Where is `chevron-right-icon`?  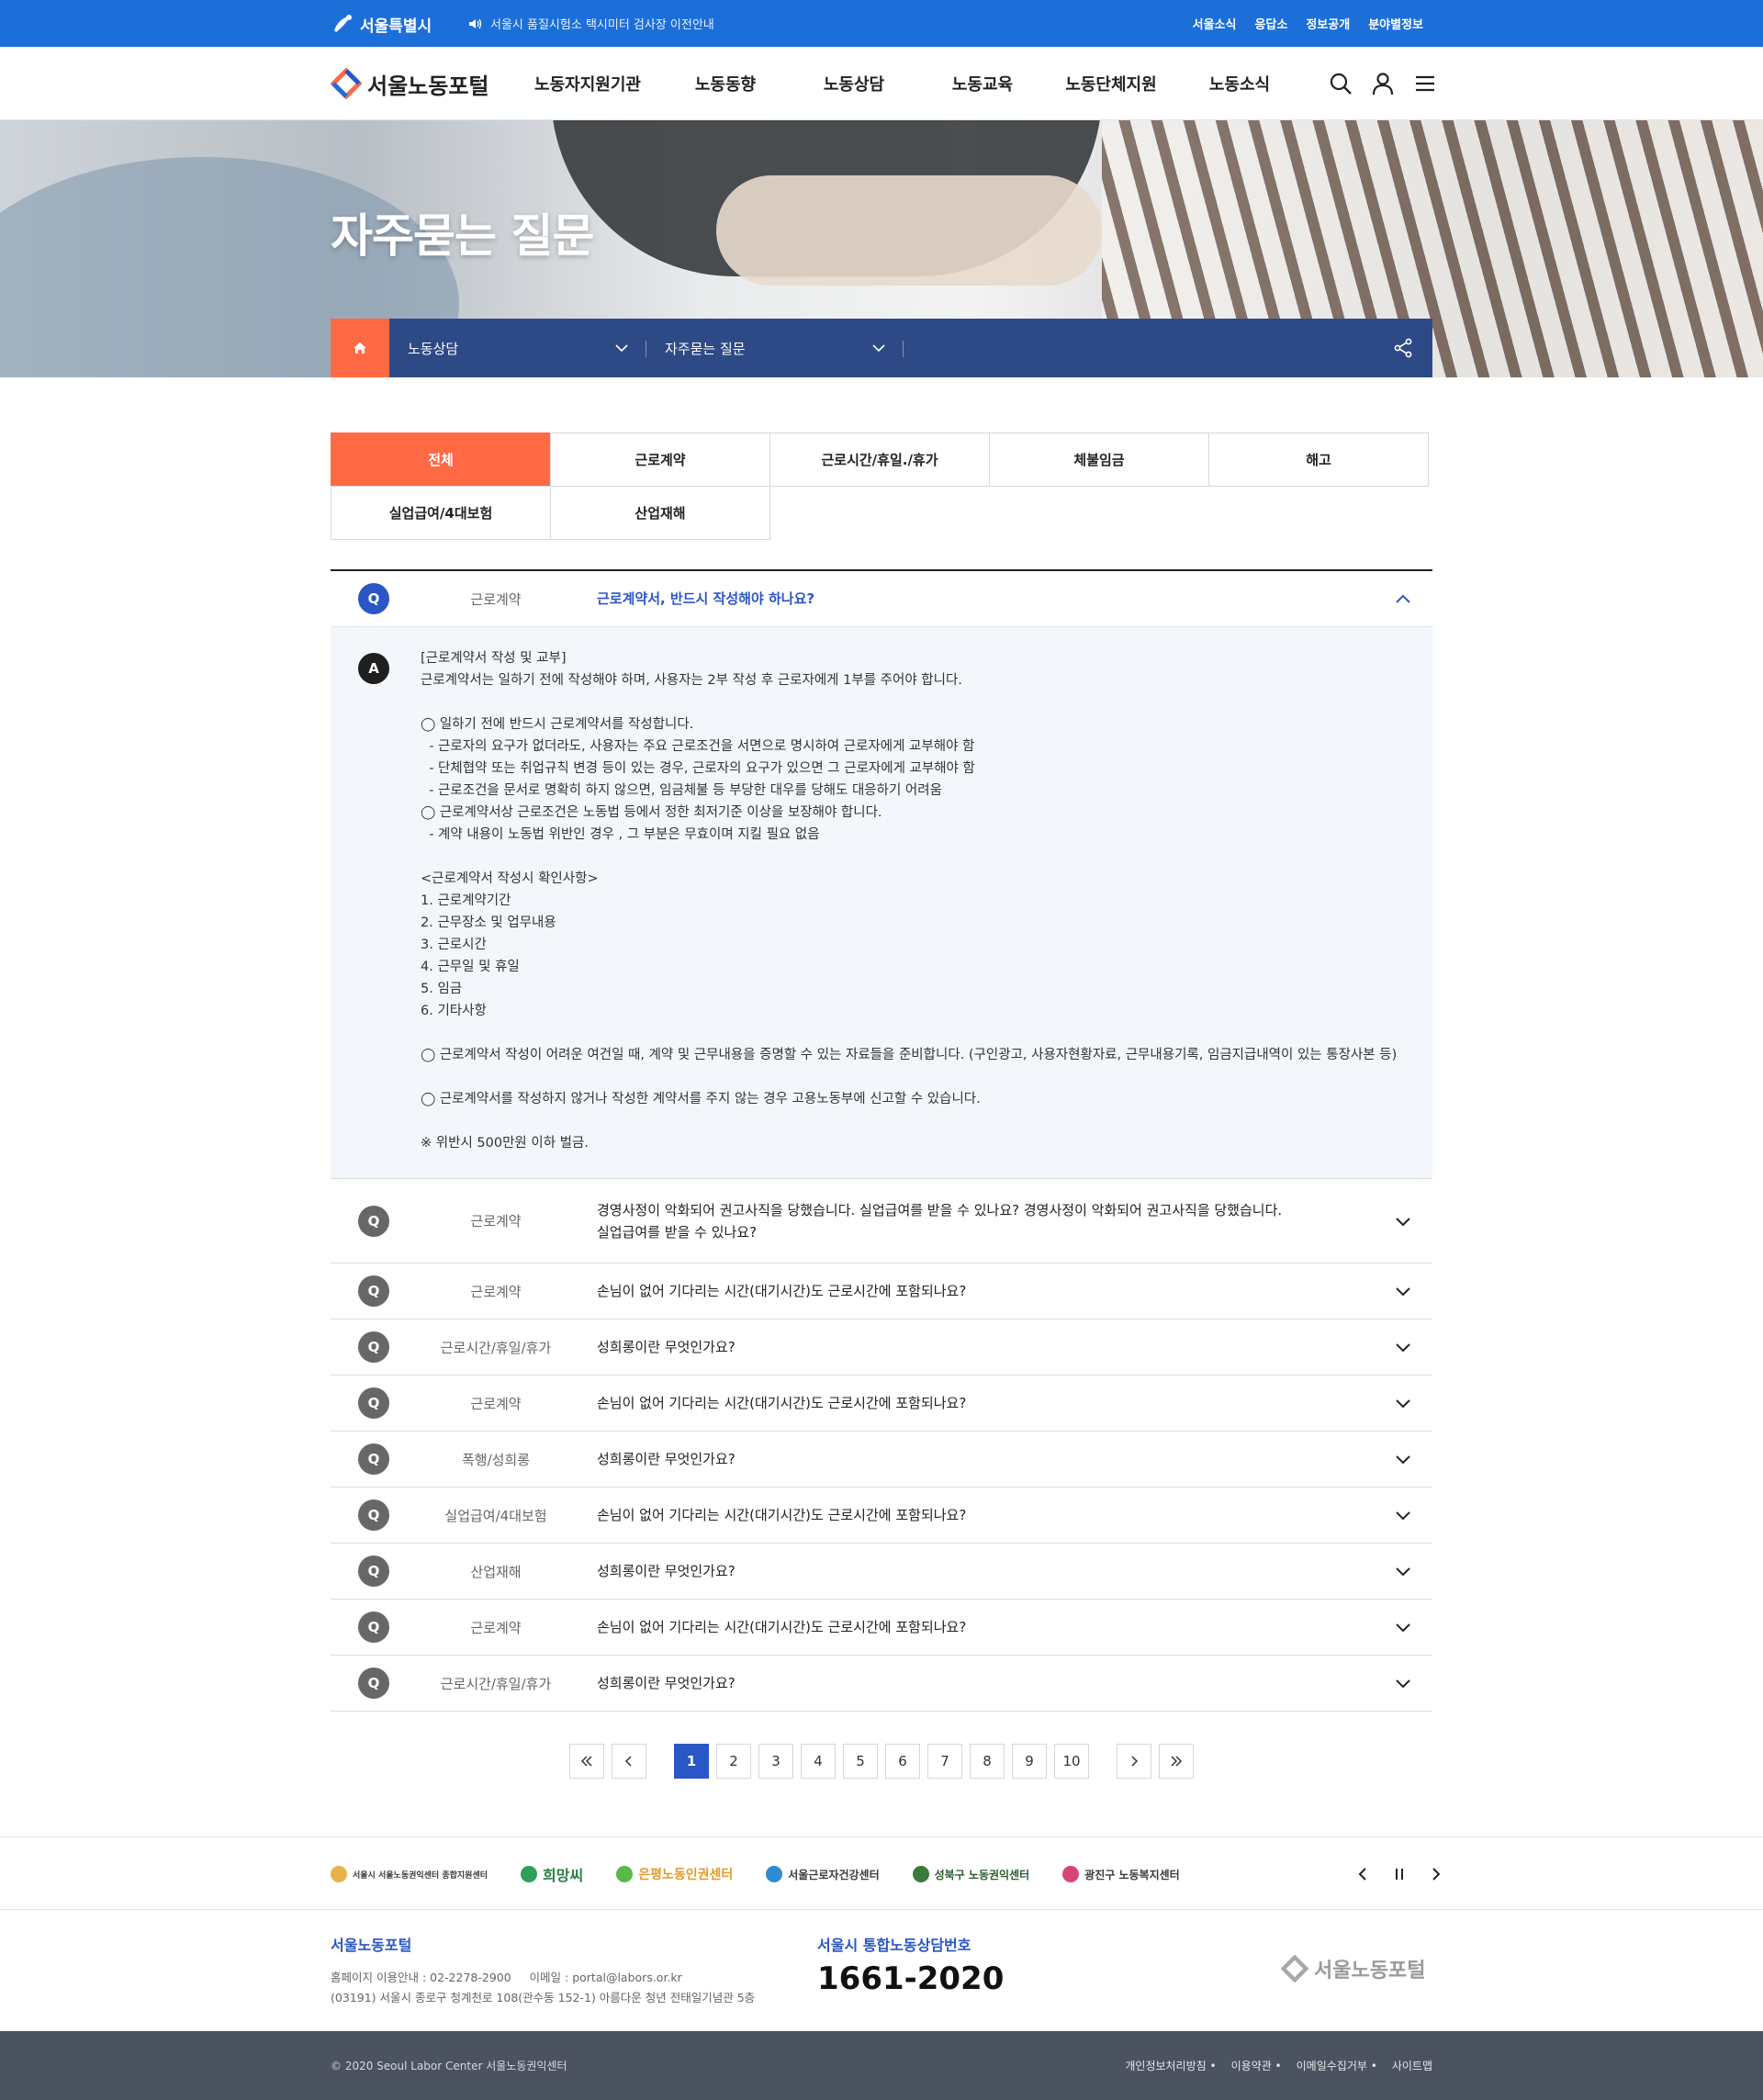
chevron-right-icon is located at coordinates (1436, 1874).